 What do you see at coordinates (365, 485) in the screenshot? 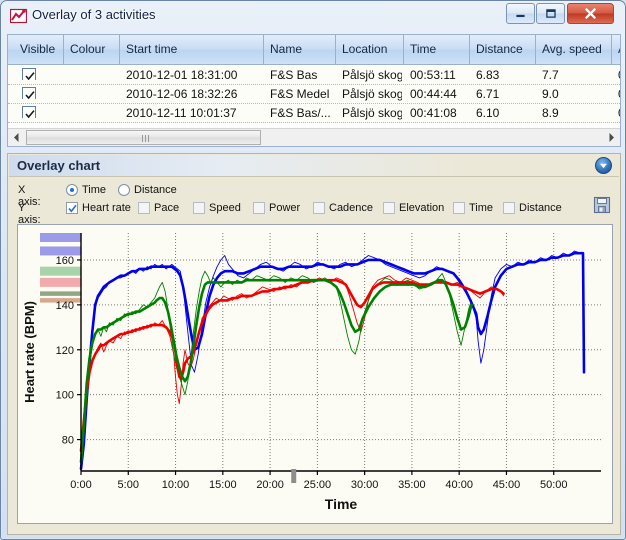
I see `svg-text: 30:00` at bounding box center [365, 485].